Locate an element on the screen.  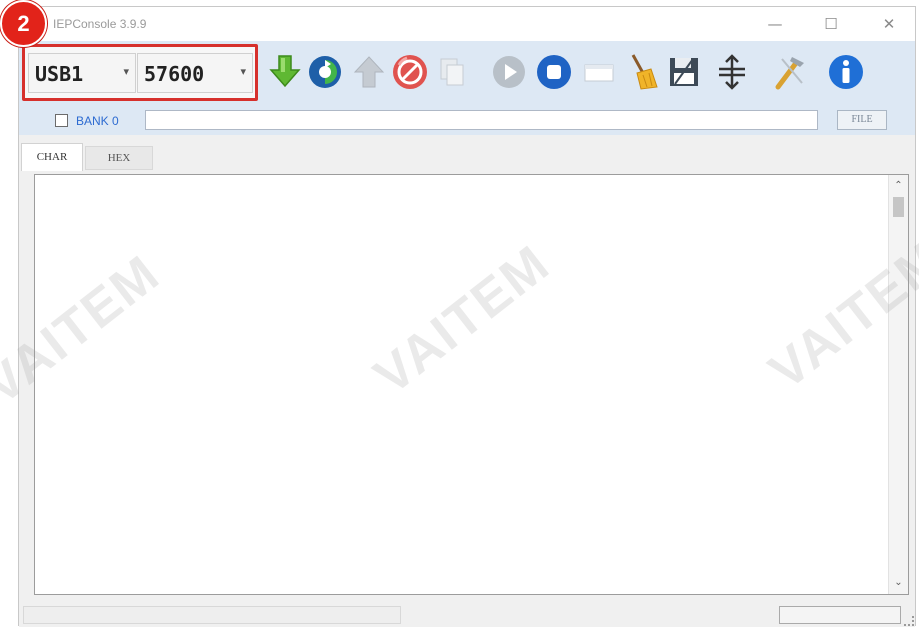
tab-bar: CHAR HEX is located at coordinates (467, 155).